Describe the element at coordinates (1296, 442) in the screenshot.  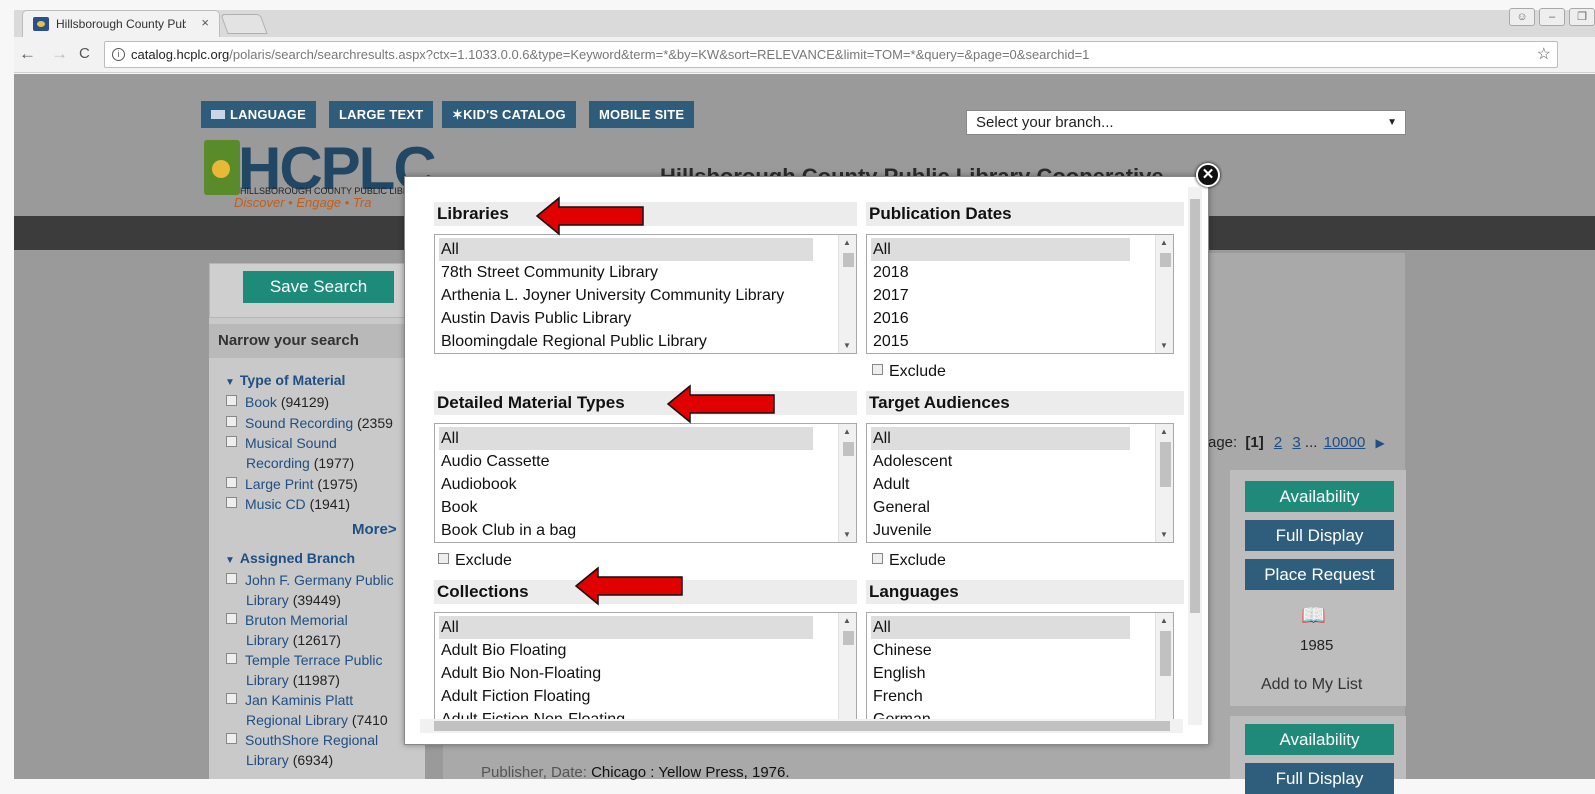
I see `page-link: 3` at that location.